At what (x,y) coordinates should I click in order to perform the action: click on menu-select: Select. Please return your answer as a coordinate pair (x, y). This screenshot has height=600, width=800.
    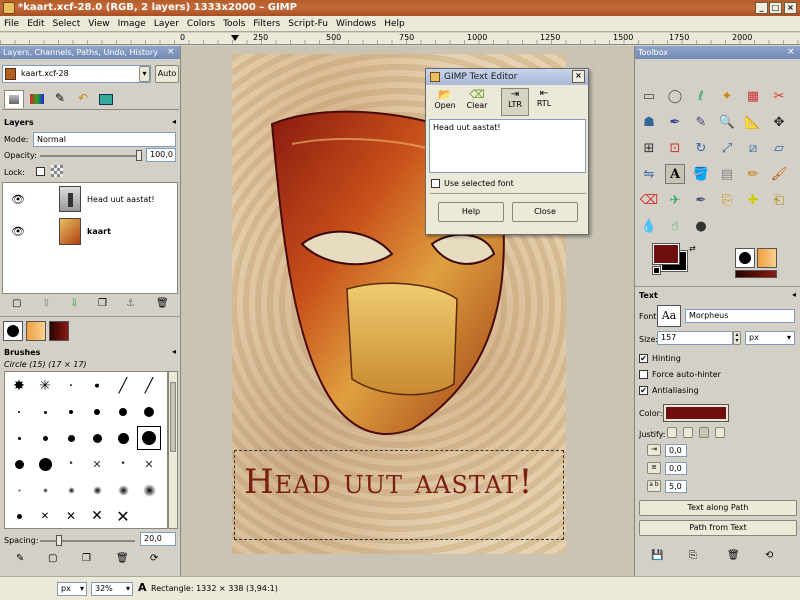
    Looking at the image, I should click on (67, 24).